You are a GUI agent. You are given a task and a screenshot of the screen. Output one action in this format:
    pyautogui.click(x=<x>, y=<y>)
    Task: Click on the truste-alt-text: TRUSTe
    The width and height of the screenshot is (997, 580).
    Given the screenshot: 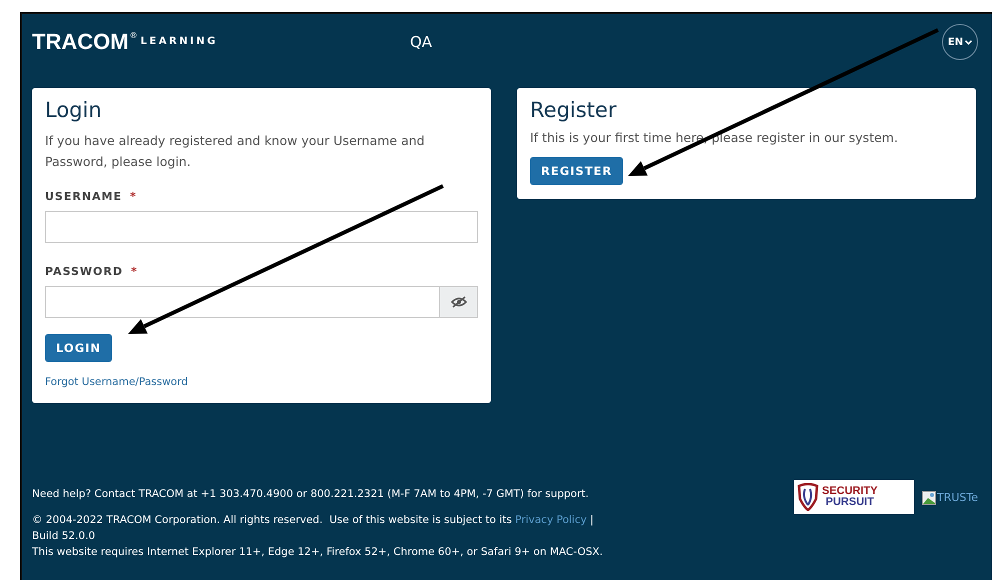 What is the action you would take?
    pyautogui.click(x=957, y=498)
    